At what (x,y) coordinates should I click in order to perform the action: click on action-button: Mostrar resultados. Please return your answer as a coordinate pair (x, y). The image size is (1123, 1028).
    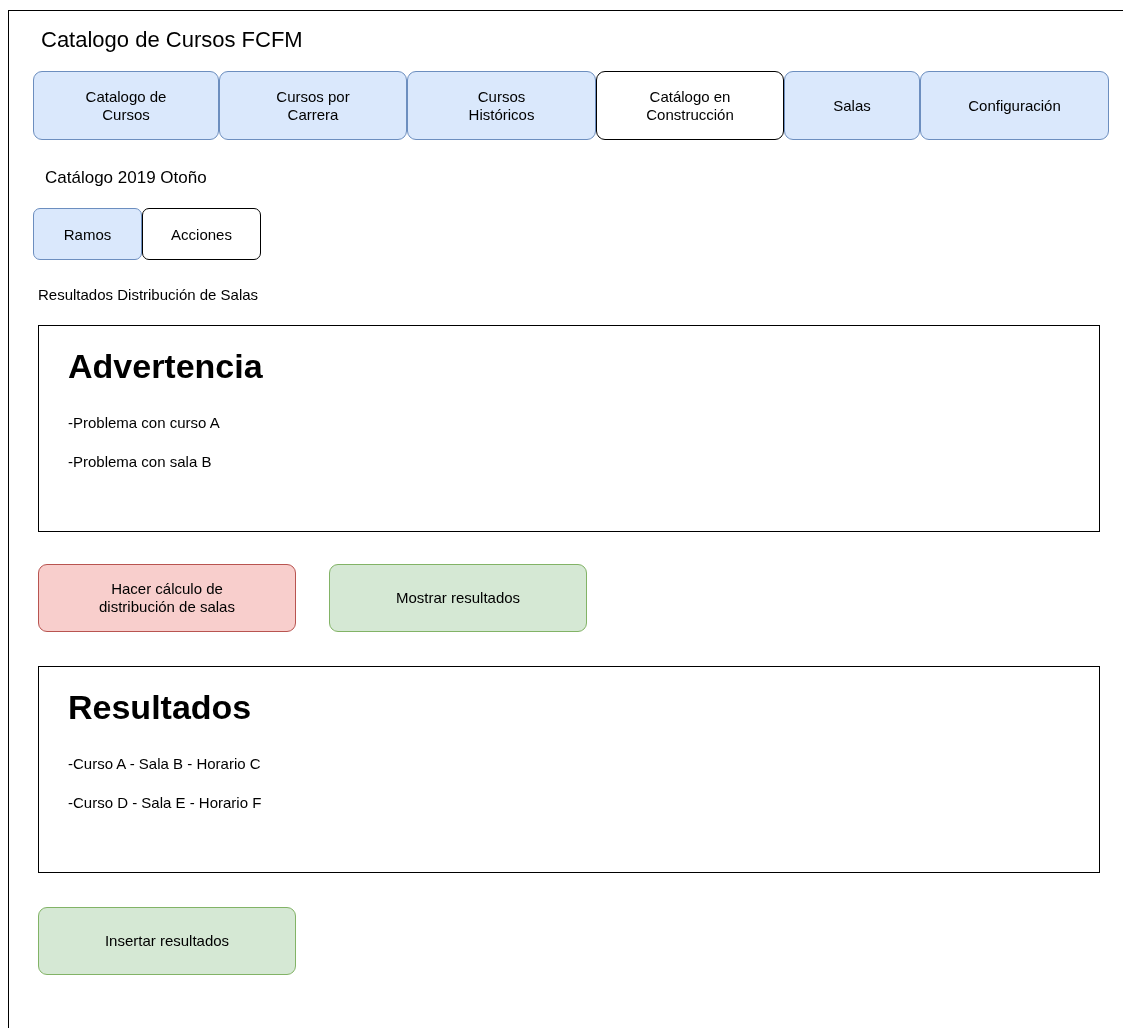
    Looking at the image, I should click on (458, 598).